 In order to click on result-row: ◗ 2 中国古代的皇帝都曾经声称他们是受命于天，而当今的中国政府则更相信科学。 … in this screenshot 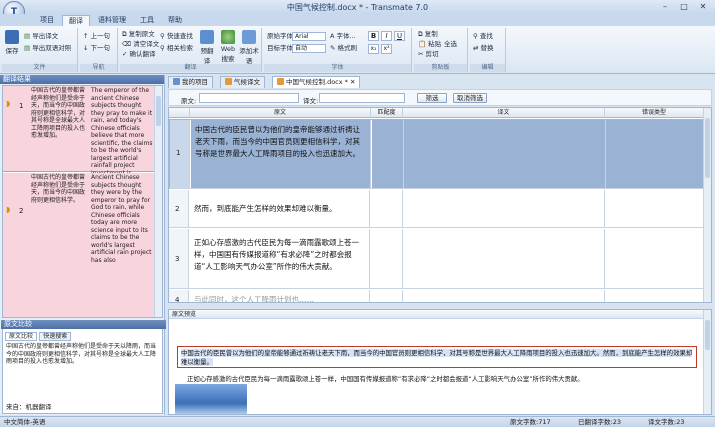, I will do `click(79, 245)`.